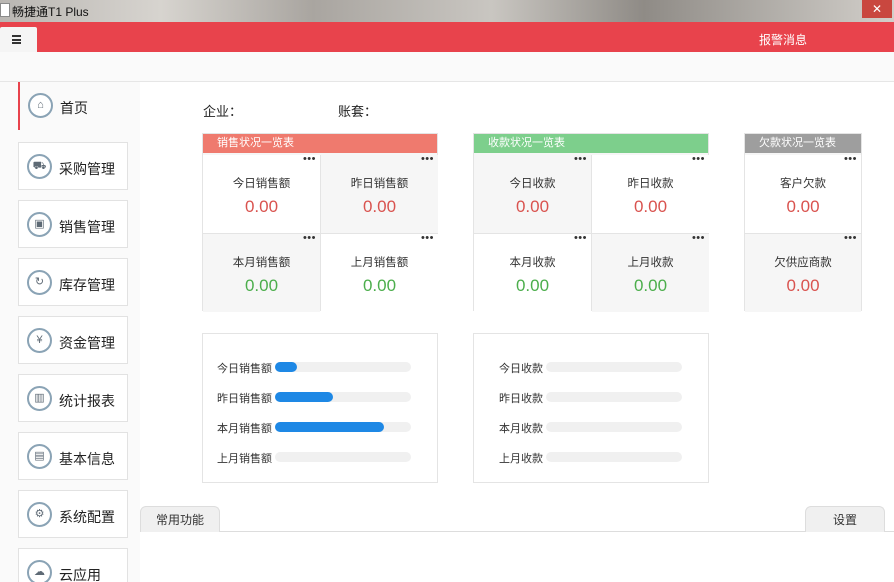 Image resolution: width=894 pixels, height=582 pixels. Describe the element at coordinates (379, 272) in the screenshot. I see `sales-lastmonth-cell: ••• 上月销售额 0.00` at that location.